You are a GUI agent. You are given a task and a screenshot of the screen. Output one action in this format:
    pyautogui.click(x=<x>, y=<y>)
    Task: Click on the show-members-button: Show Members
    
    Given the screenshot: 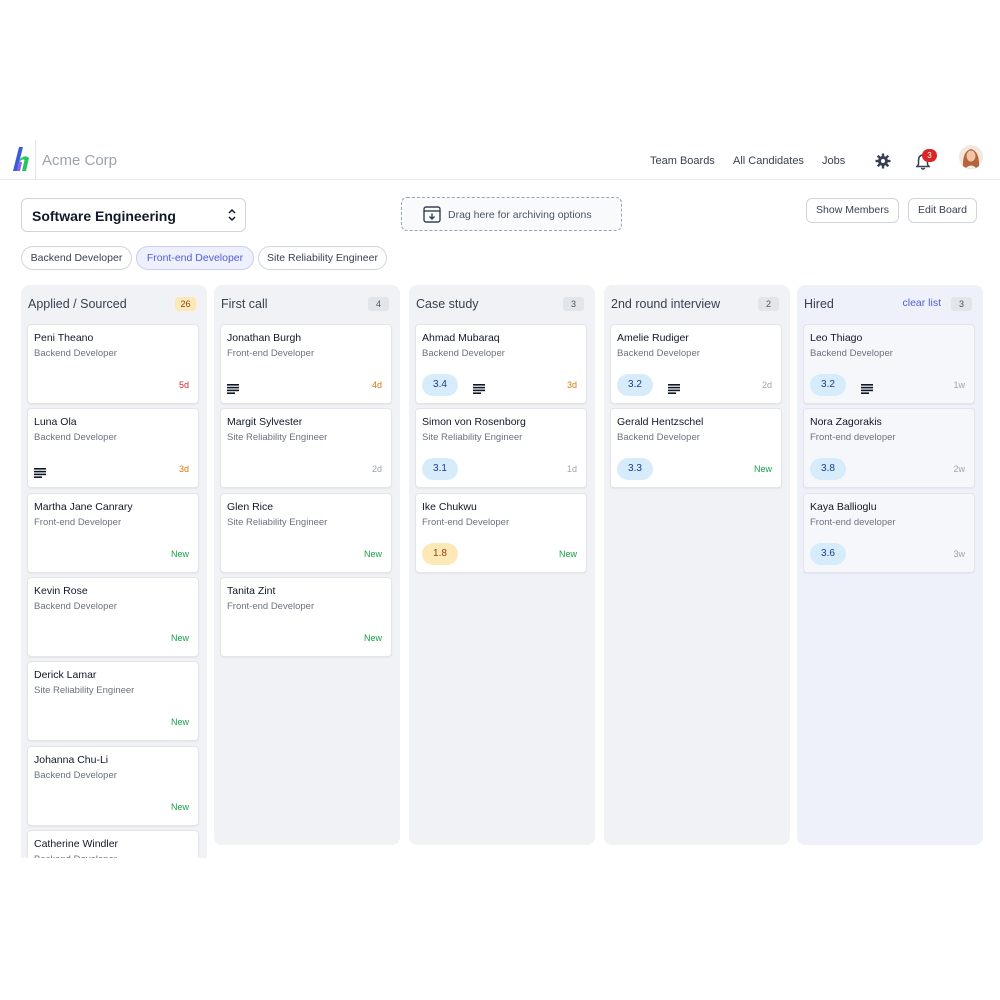 What is the action you would take?
    pyautogui.click(x=852, y=210)
    